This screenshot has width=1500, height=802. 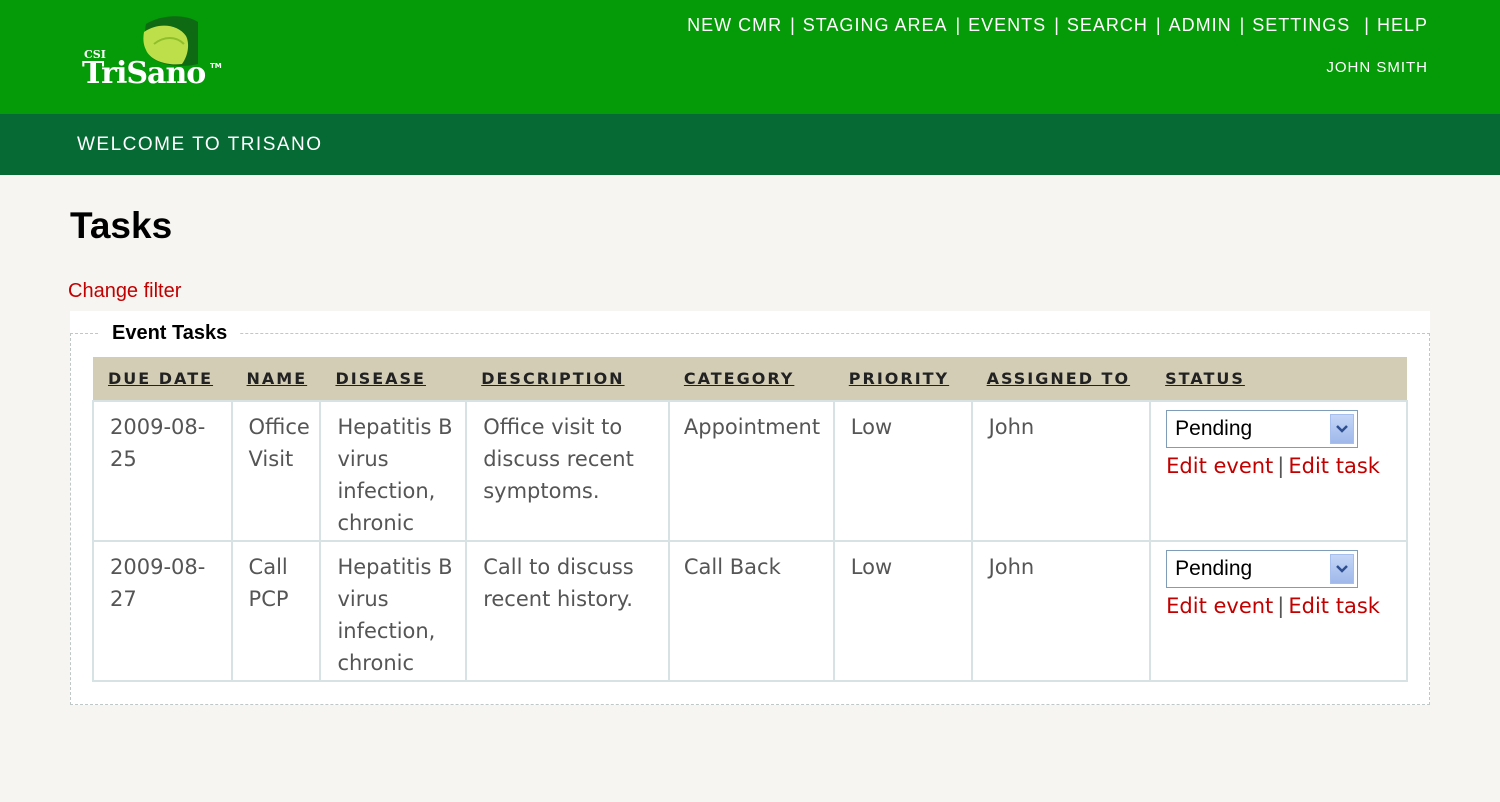 What do you see at coordinates (875, 25) in the screenshot?
I see `nav-staging-area: STAGING AREA` at bounding box center [875, 25].